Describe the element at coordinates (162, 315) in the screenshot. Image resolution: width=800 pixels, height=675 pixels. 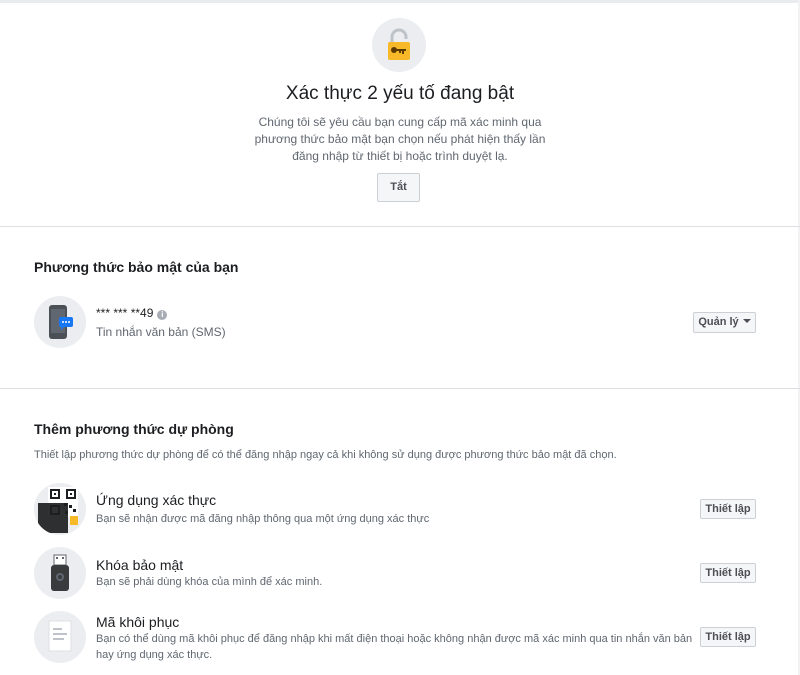
I see `info-icon: i` at that location.